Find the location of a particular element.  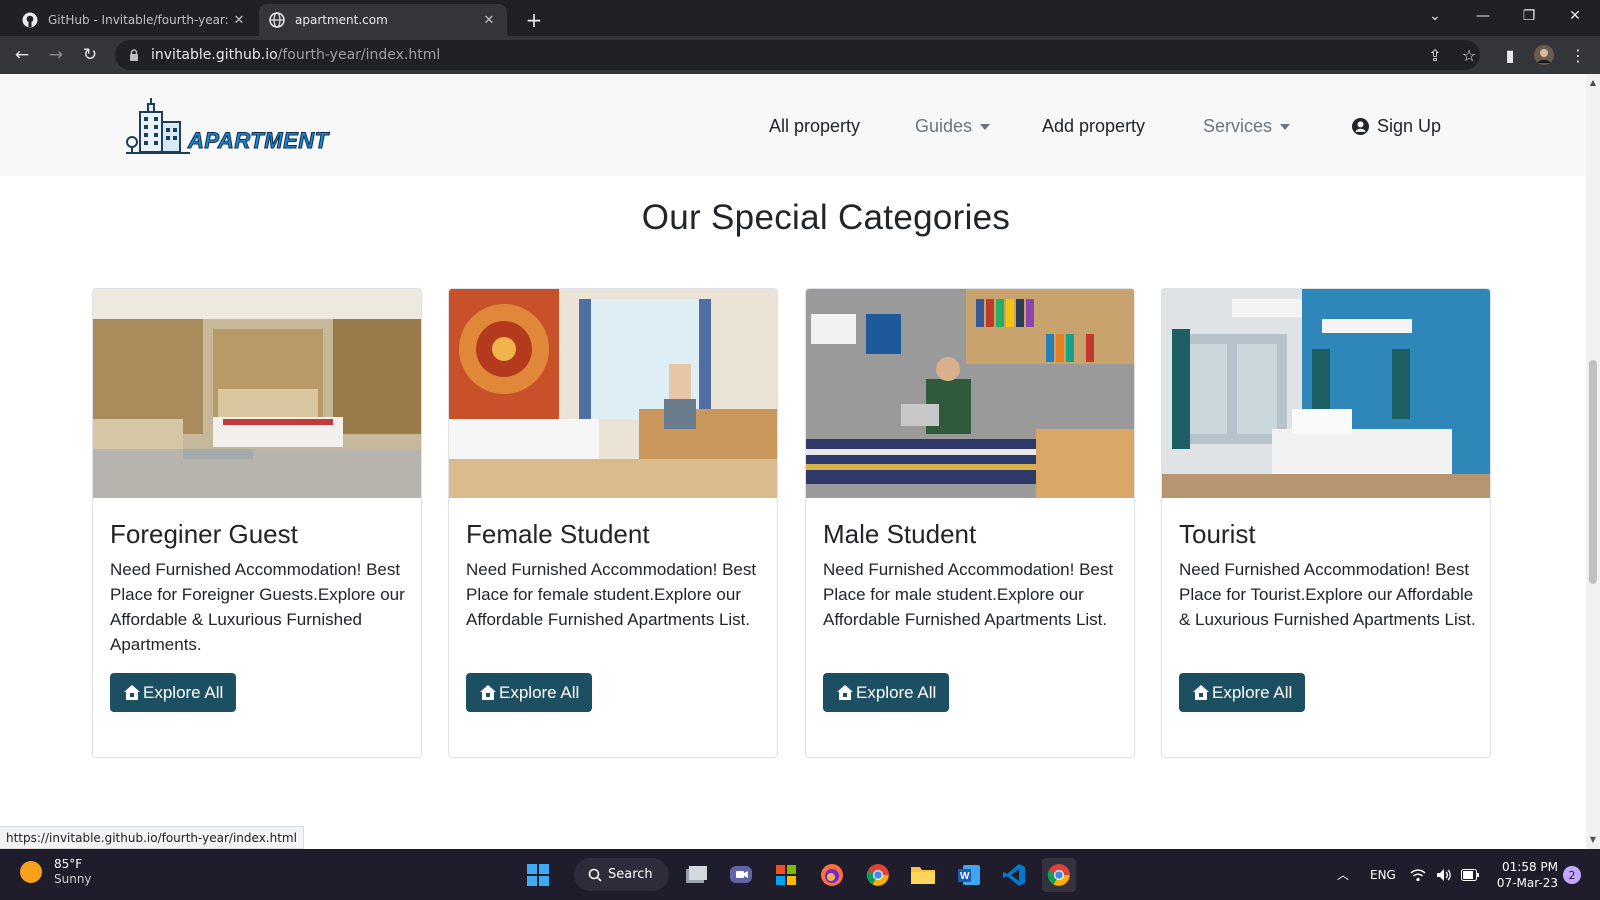

nav-all-property-label: All property is located at coordinates (815, 126).